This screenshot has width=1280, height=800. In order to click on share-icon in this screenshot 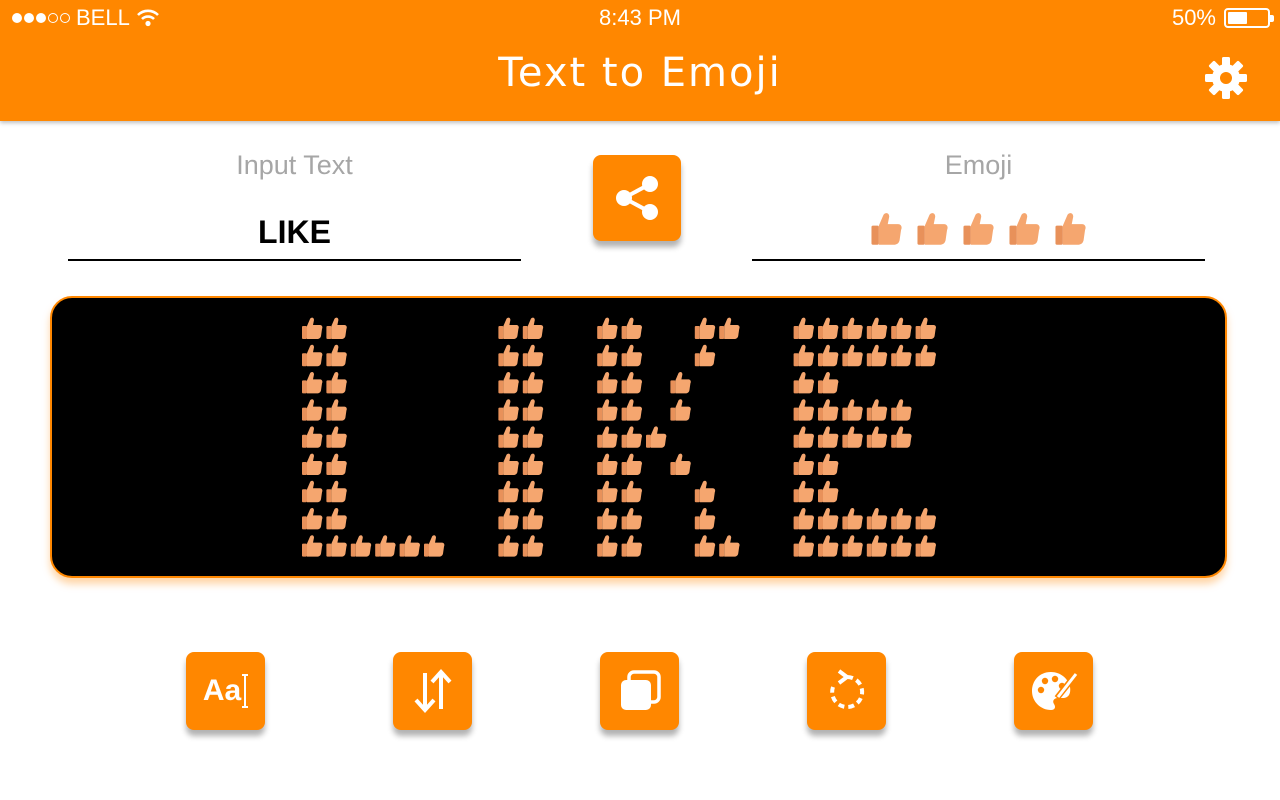, I will do `click(637, 198)`.